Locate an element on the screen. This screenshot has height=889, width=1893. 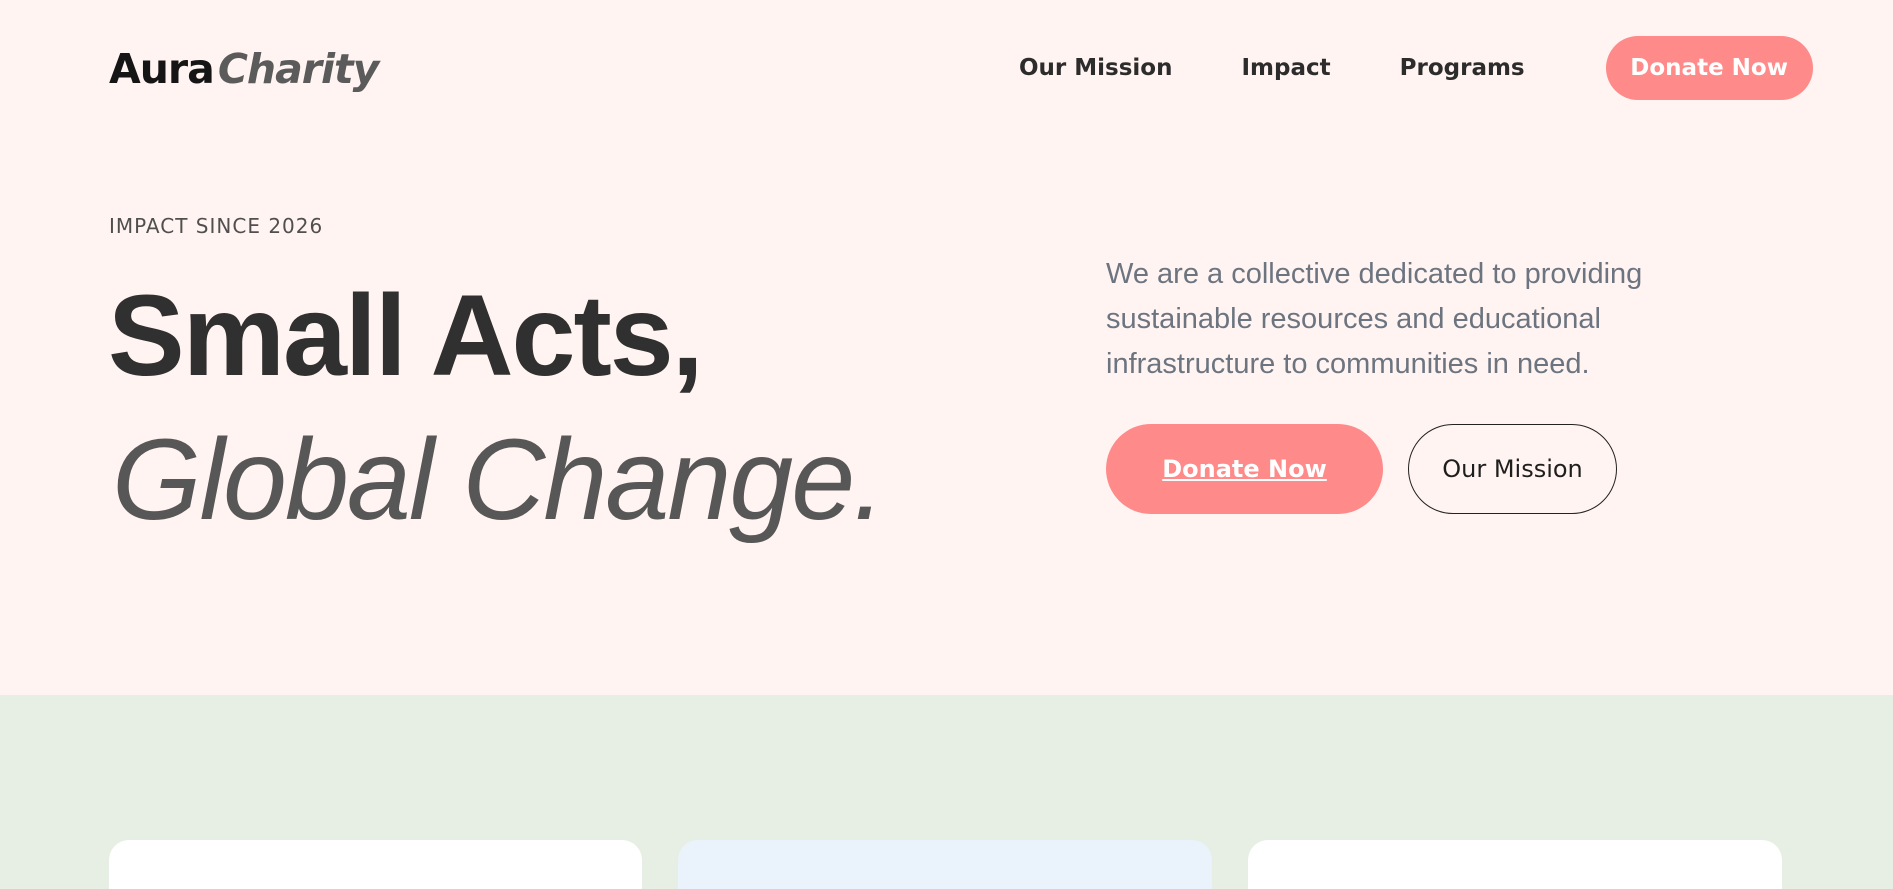
logo-accent: Charity is located at coordinates (298, 69).